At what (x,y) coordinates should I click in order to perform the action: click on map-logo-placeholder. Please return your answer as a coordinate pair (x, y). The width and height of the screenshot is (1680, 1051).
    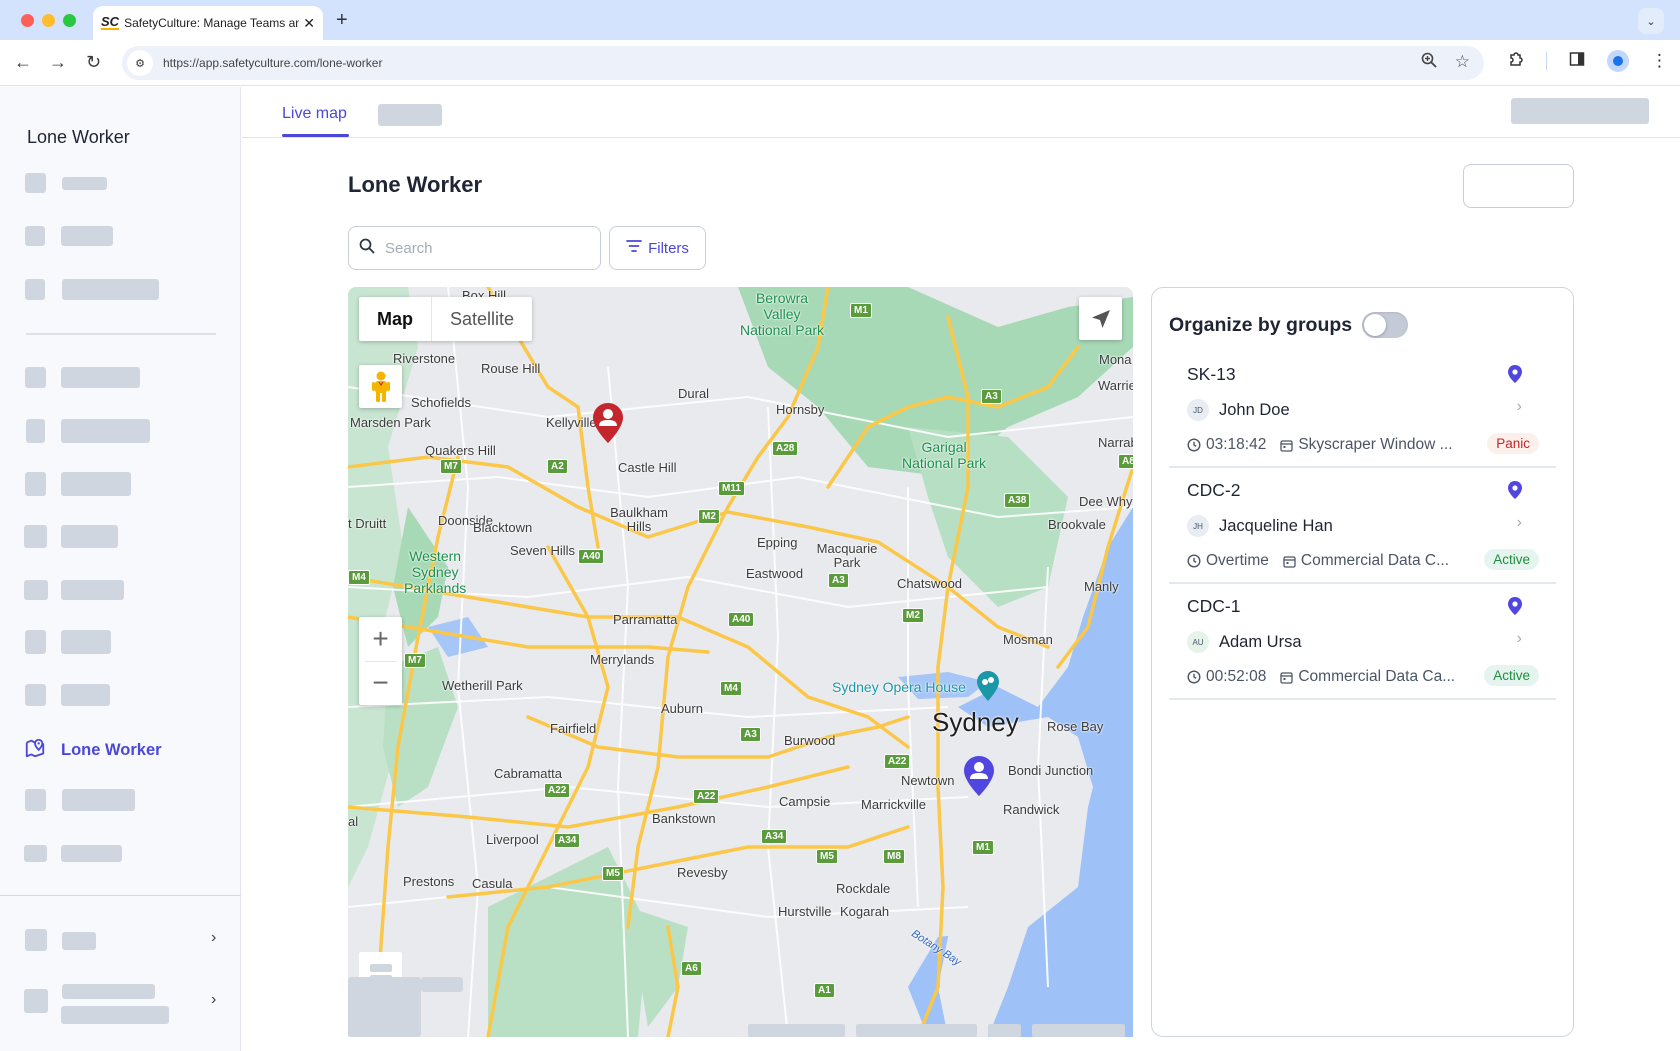
    Looking at the image, I should click on (384, 1007).